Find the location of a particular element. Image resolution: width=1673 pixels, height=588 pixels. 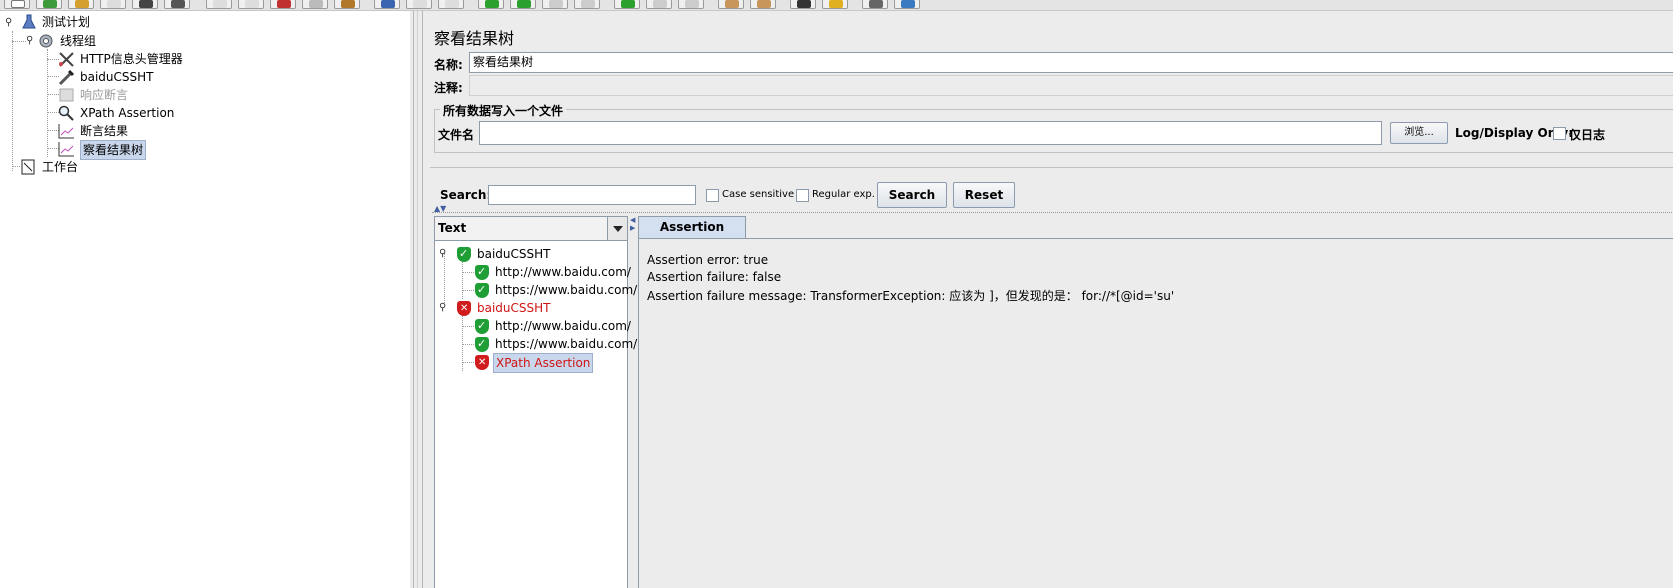

open-icon is located at coordinates (81, 4).